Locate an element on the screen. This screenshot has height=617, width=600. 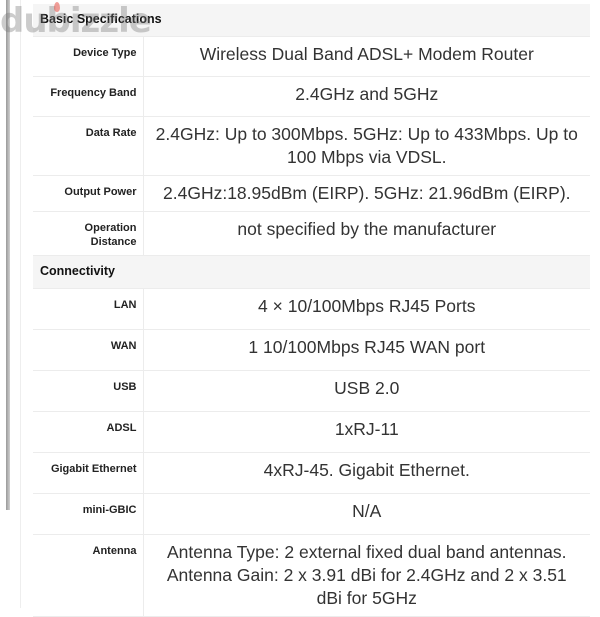
spec-value: Wireless Dual Band ADSL+ Modem Router is located at coordinates (367, 56).